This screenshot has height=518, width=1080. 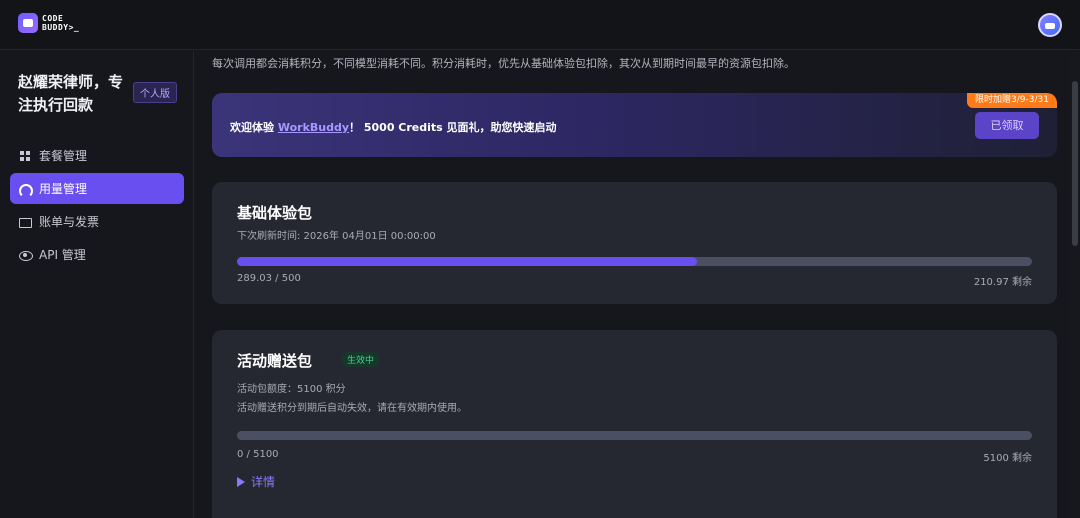 I want to click on basic-pack-progress-track, so click(x=634, y=261).